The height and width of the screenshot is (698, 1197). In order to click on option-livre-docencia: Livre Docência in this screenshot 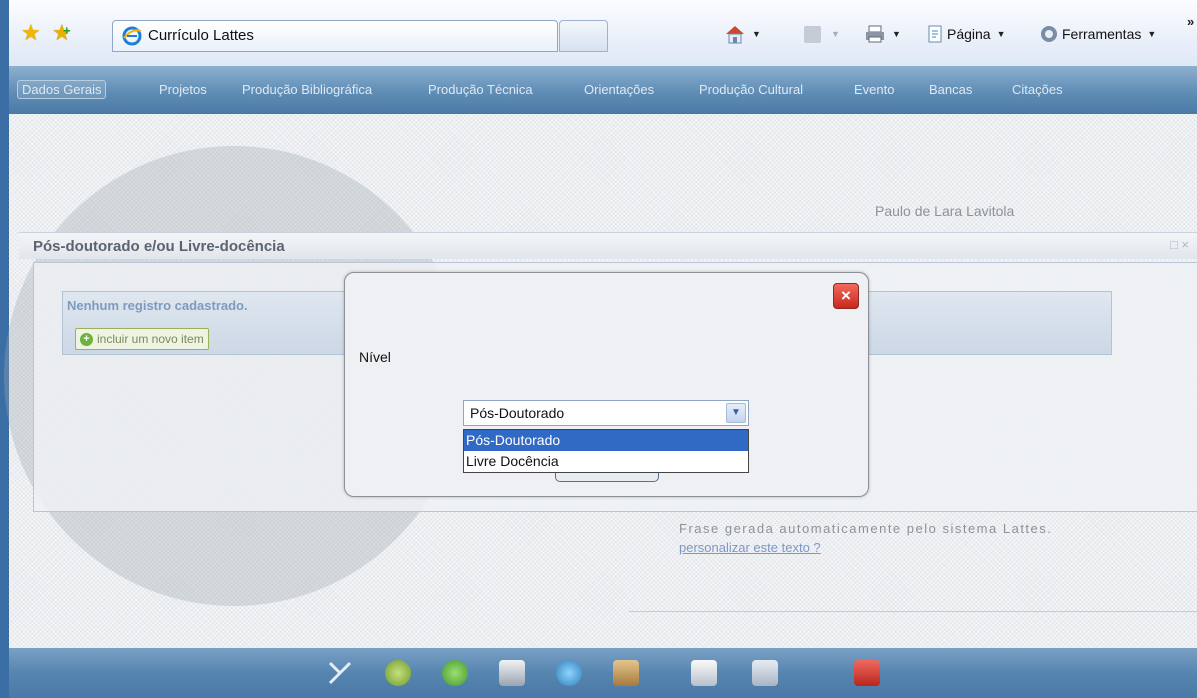, I will do `click(606, 461)`.